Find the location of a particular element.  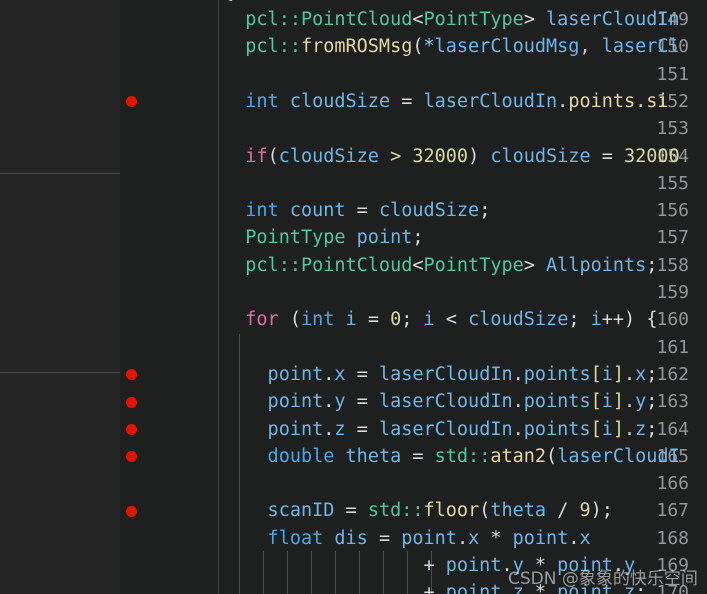

code-line: point.y = laserCloudIn.points[i].y; is located at coordinates (440, 402).